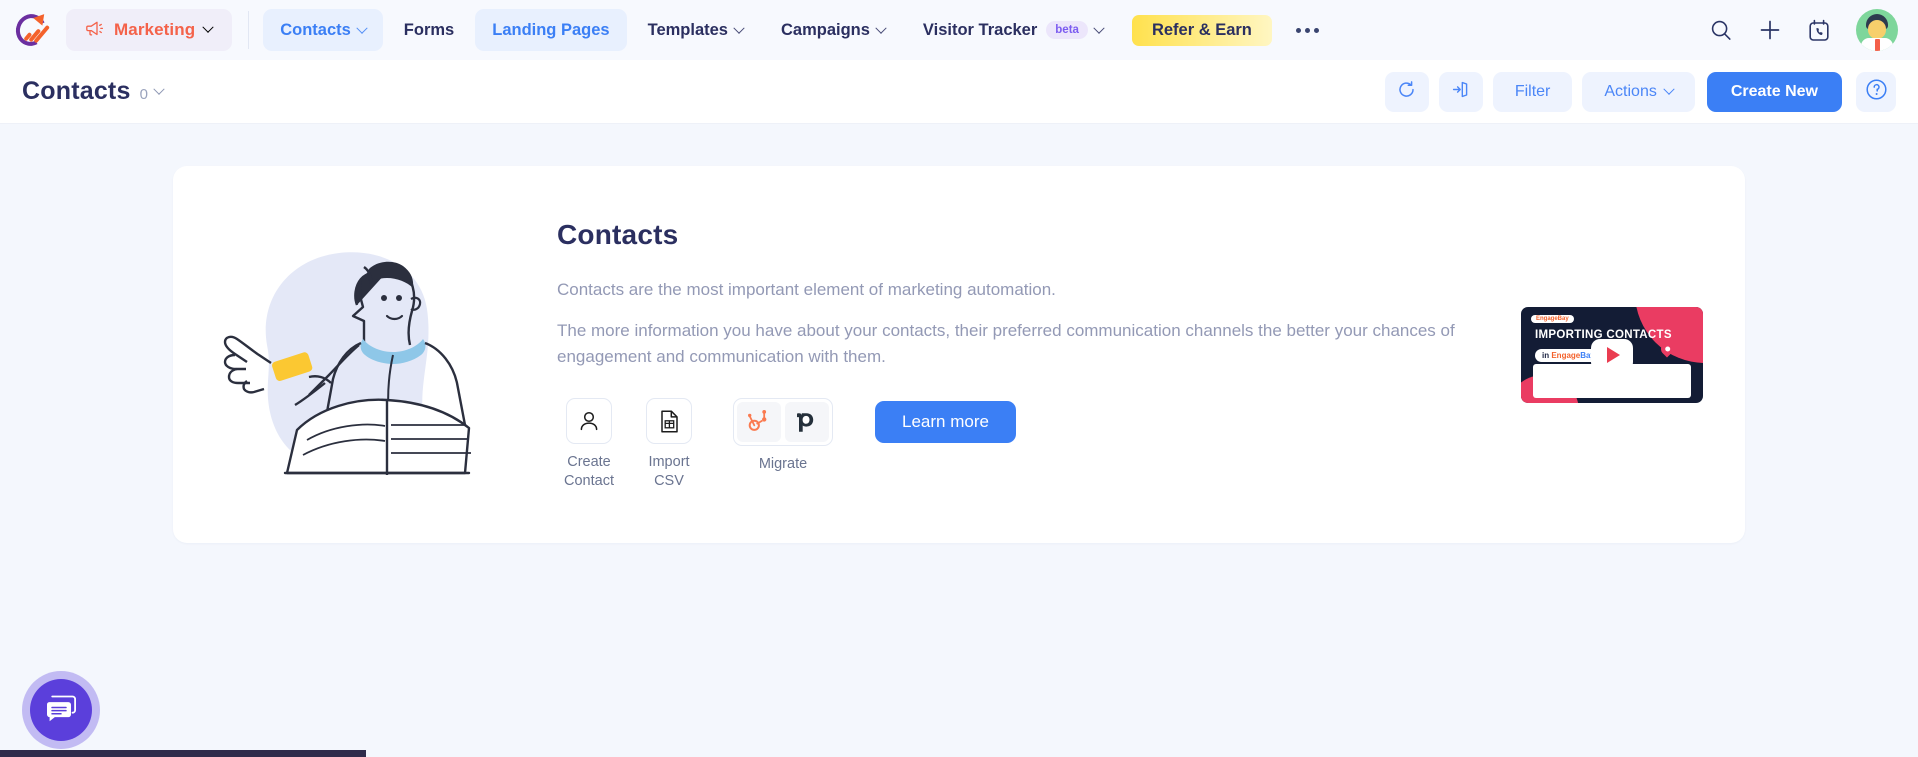 This screenshot has height=757, width=1918. I want to click on avatar, so click(1877, 30).